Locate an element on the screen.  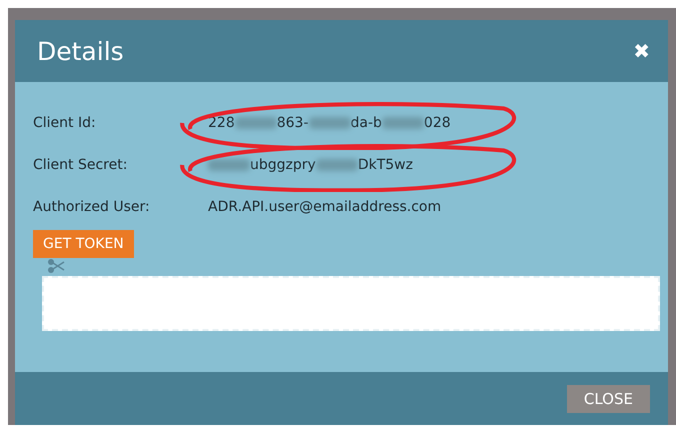
field-value: DkT5wz is located at coordinates (385, 165).